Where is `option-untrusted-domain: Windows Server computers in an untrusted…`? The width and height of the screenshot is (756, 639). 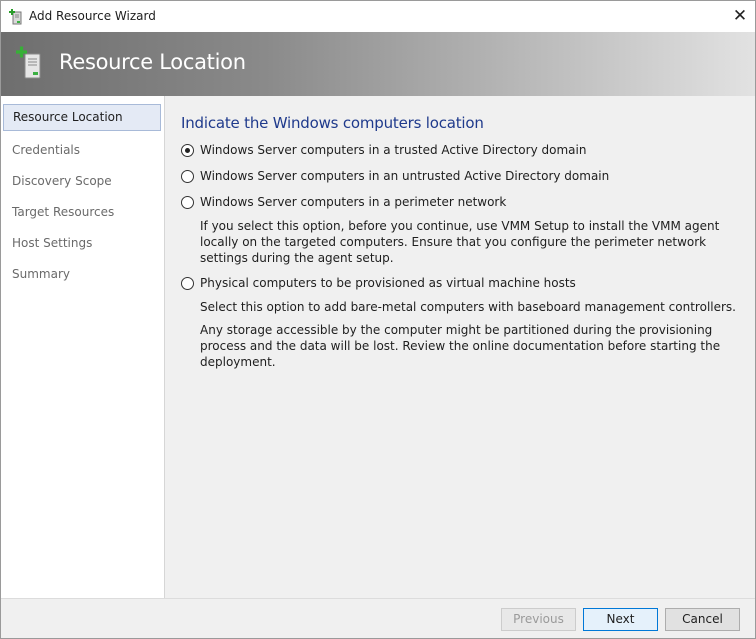 option-untrusted-domain: Windows Server computers in an untrusted… is located at coordinates (461, 177).